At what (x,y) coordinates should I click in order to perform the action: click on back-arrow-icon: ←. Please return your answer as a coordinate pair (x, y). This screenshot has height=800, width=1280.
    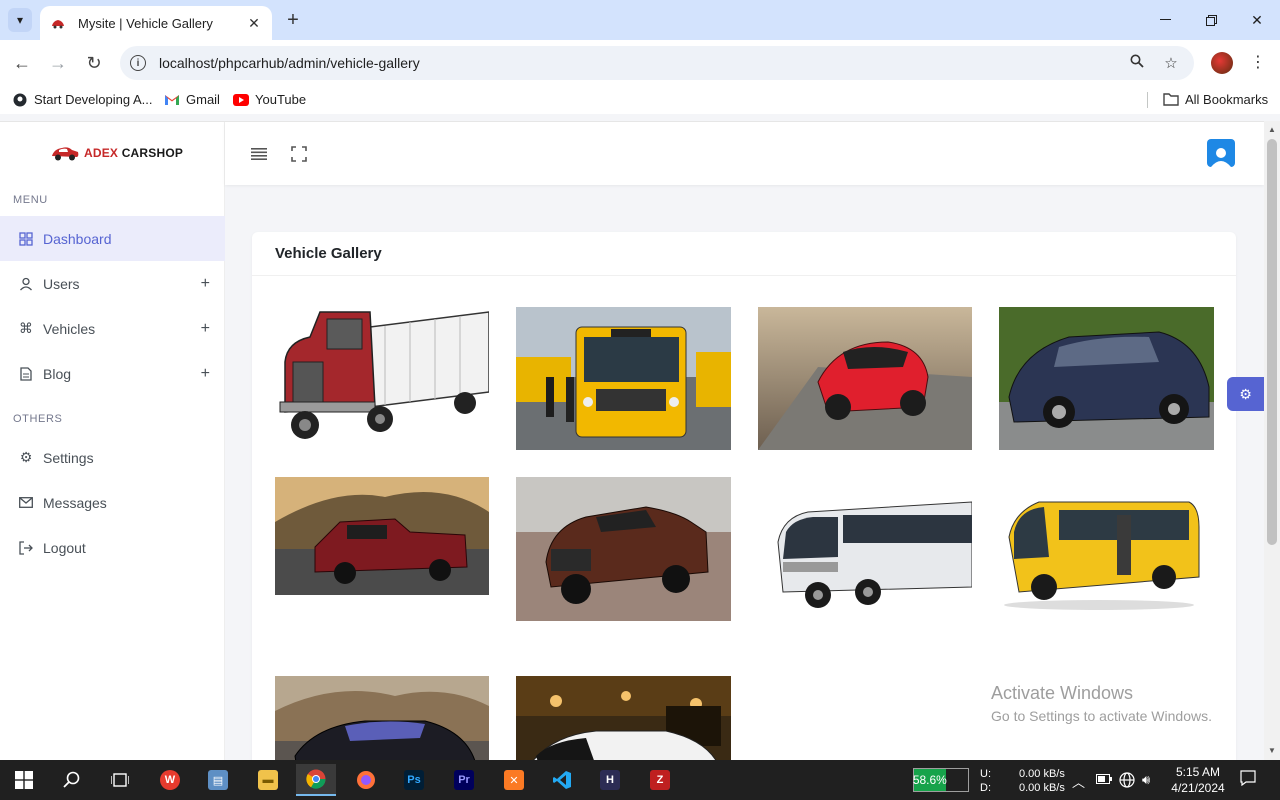
    Looking at the image, I should click on (22, 63).